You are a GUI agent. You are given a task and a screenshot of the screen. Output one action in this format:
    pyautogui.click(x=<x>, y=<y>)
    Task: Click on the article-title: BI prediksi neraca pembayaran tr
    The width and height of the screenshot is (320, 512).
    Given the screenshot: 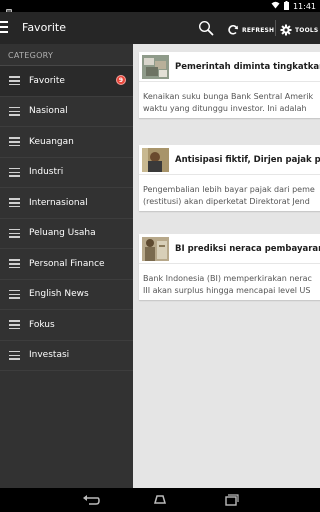 What is the action you would take?
    pyautogui.click(x=247, y=248)
    